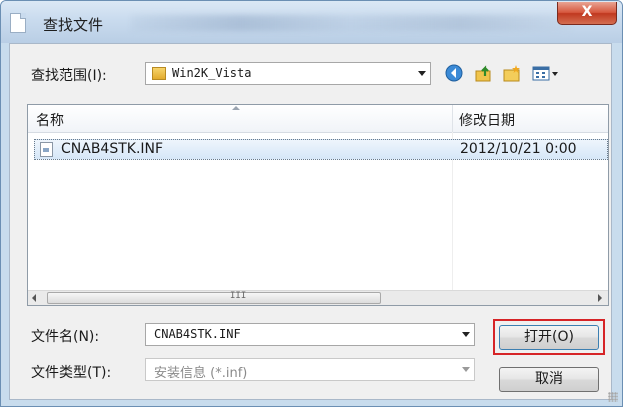 This screenshot has width=623, height=407. I want to click on scroll-right-icon, so click(600, 298).